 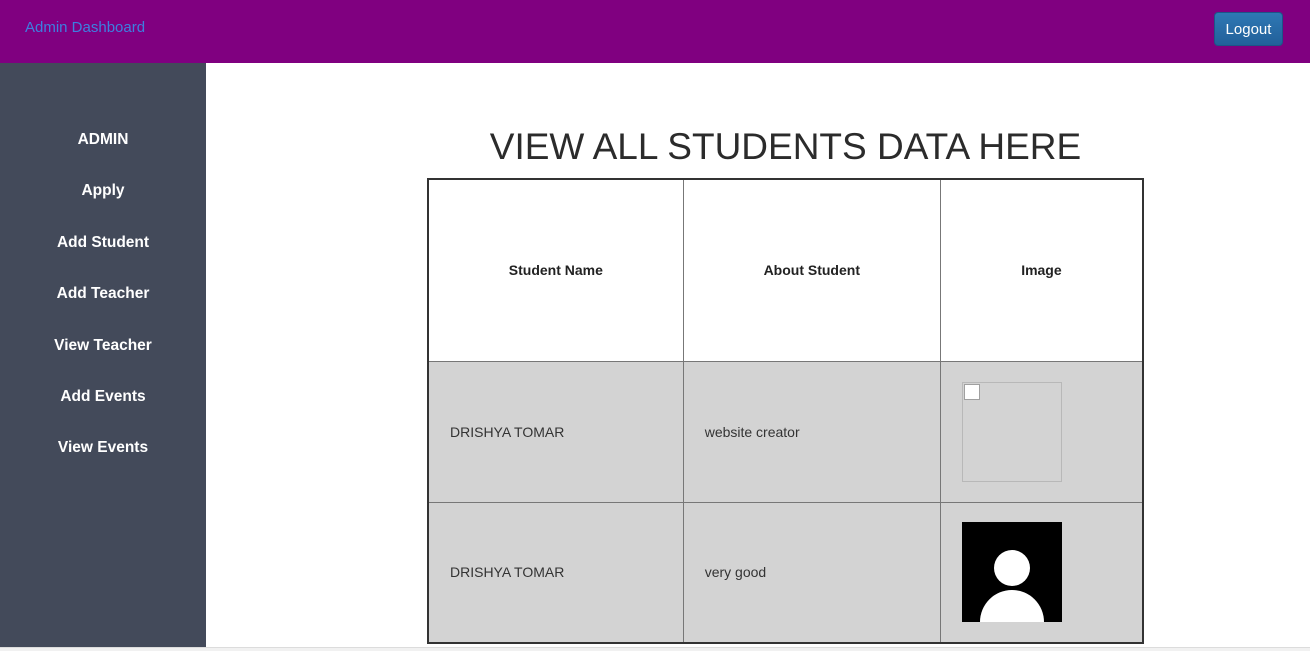 I want to click on column-header-about-student: About Student, so click(x=811, y=270).